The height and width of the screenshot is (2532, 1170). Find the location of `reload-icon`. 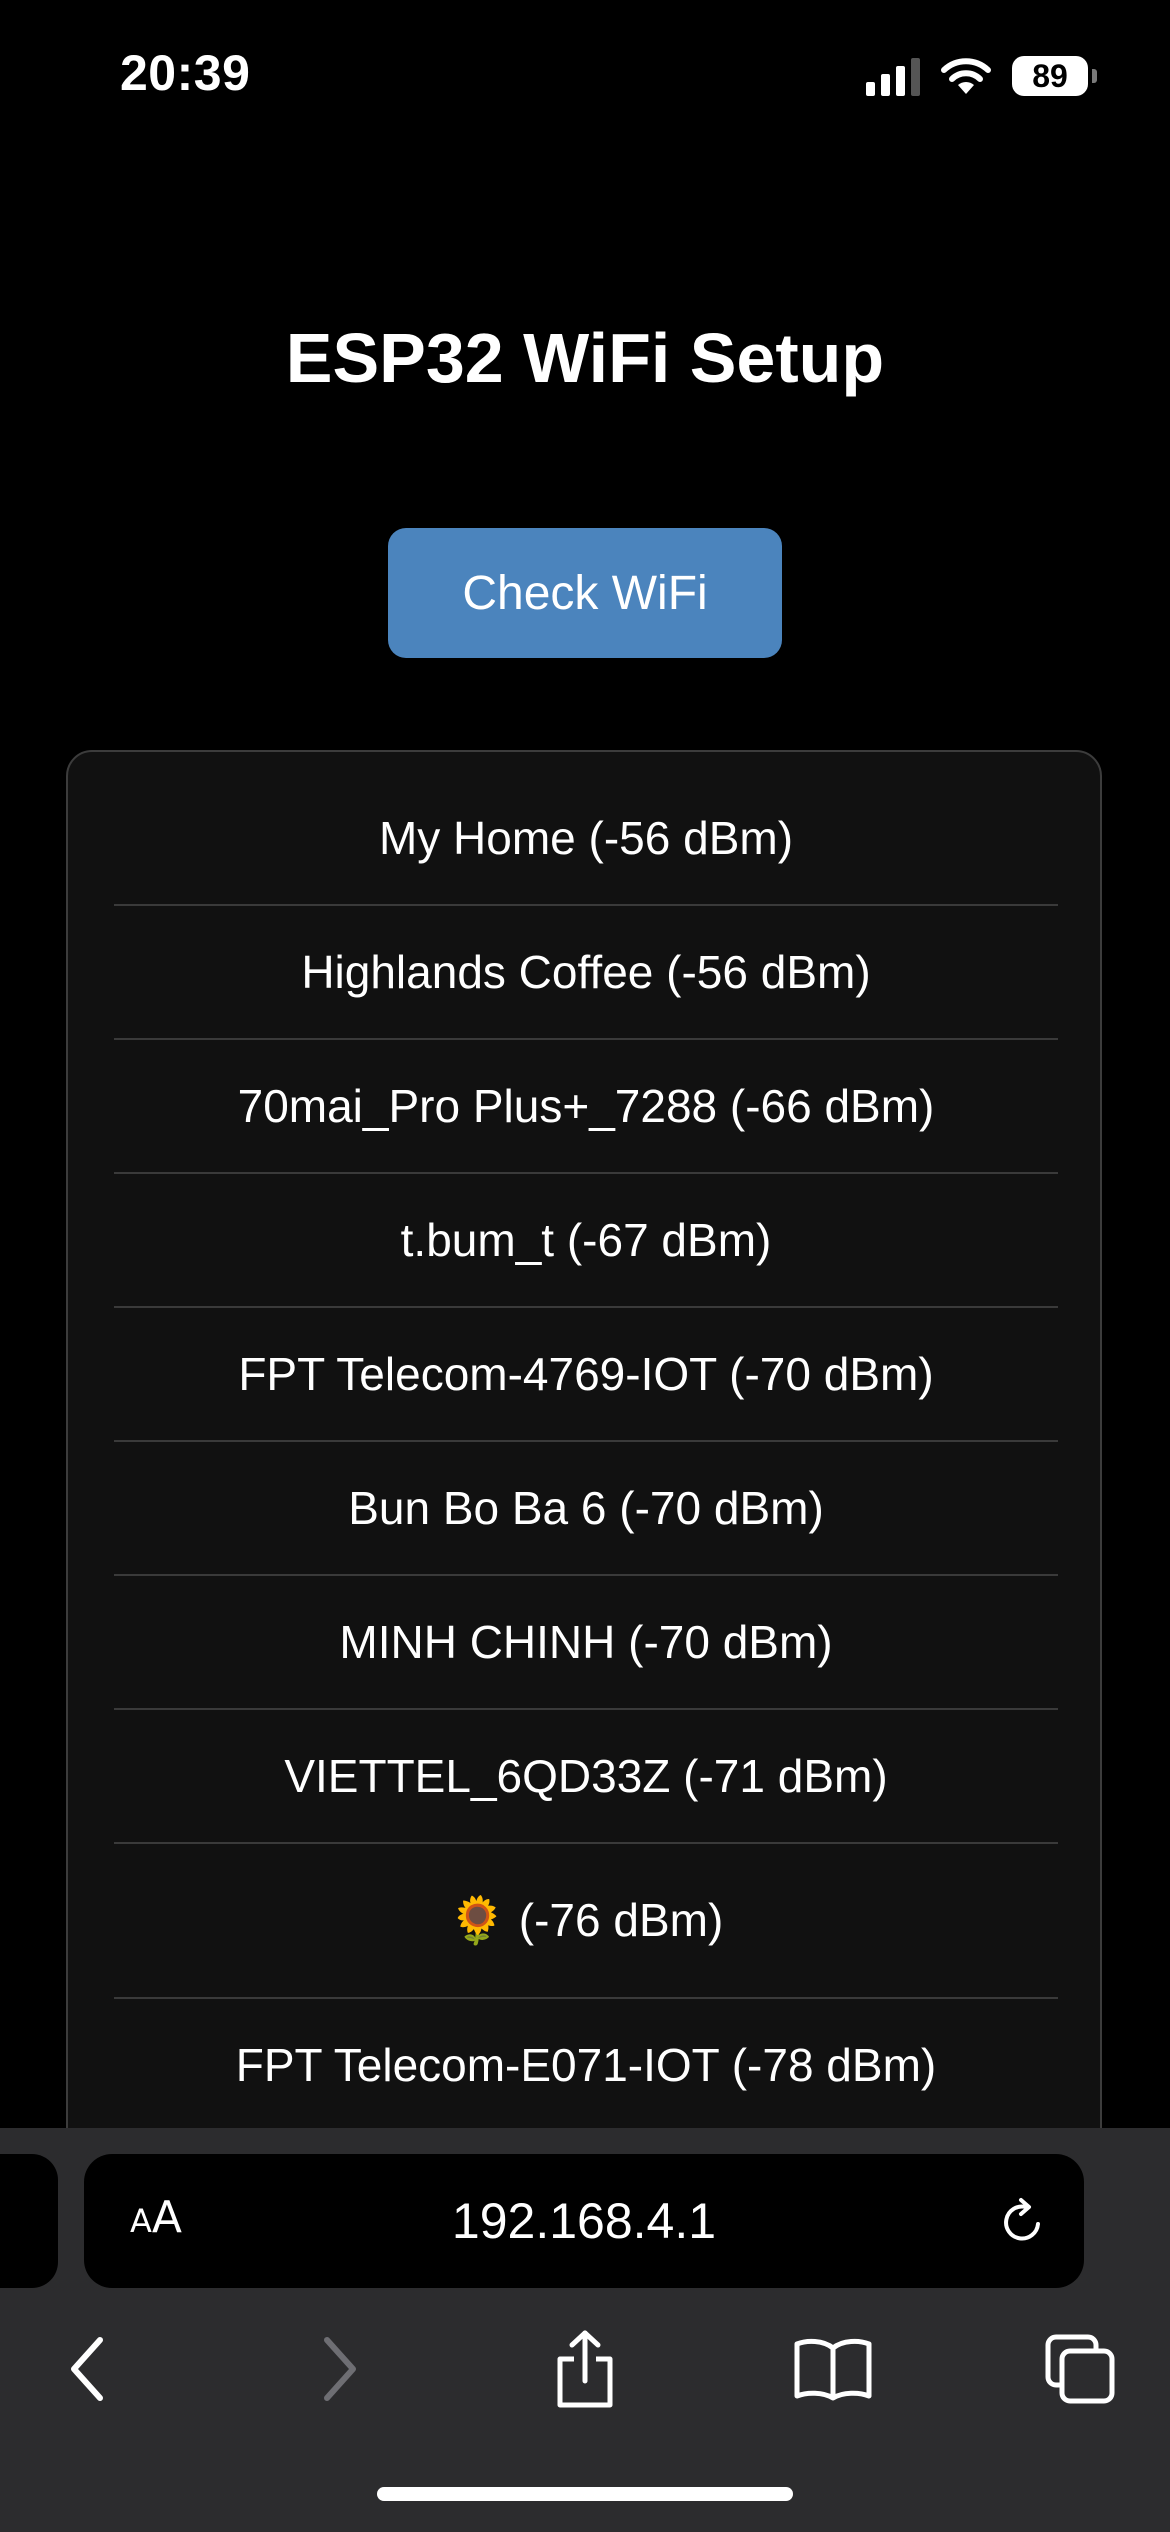

reload-icon is located at coordinates (1022, 2222).